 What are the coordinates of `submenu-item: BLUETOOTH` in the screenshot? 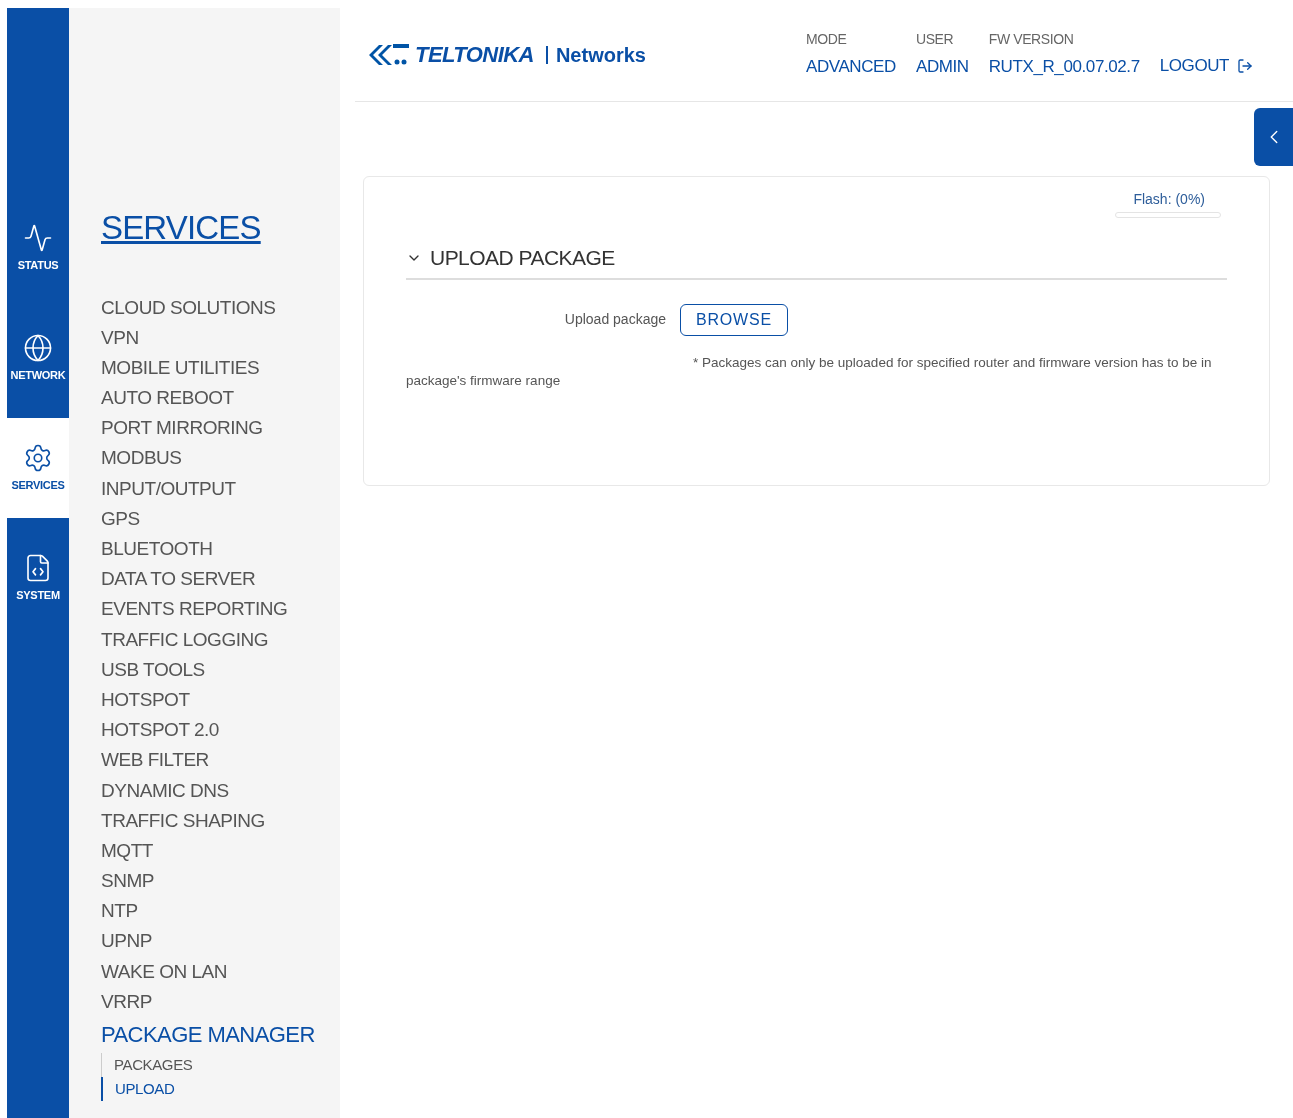 It's located at (220, 549).